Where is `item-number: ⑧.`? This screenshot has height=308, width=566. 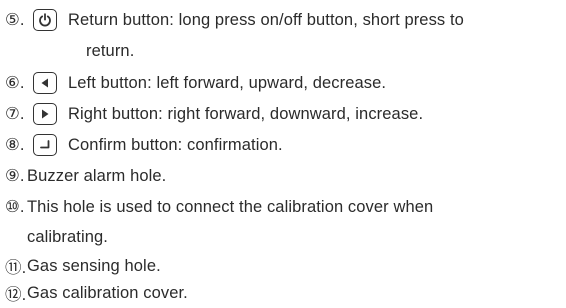 item-number: ⑧. is located at coordinates (15, 145).